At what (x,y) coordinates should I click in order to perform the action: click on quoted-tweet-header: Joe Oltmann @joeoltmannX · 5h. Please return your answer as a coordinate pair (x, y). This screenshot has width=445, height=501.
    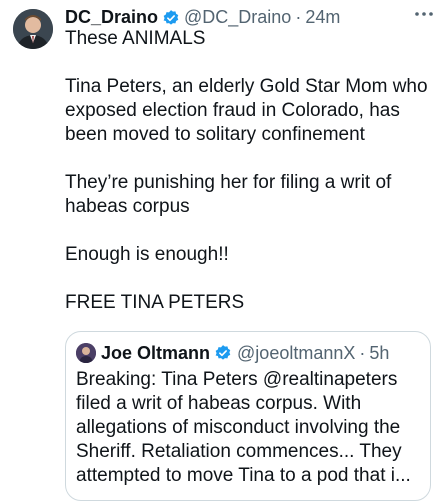
    Looking at the image, I should click on (232, 353).